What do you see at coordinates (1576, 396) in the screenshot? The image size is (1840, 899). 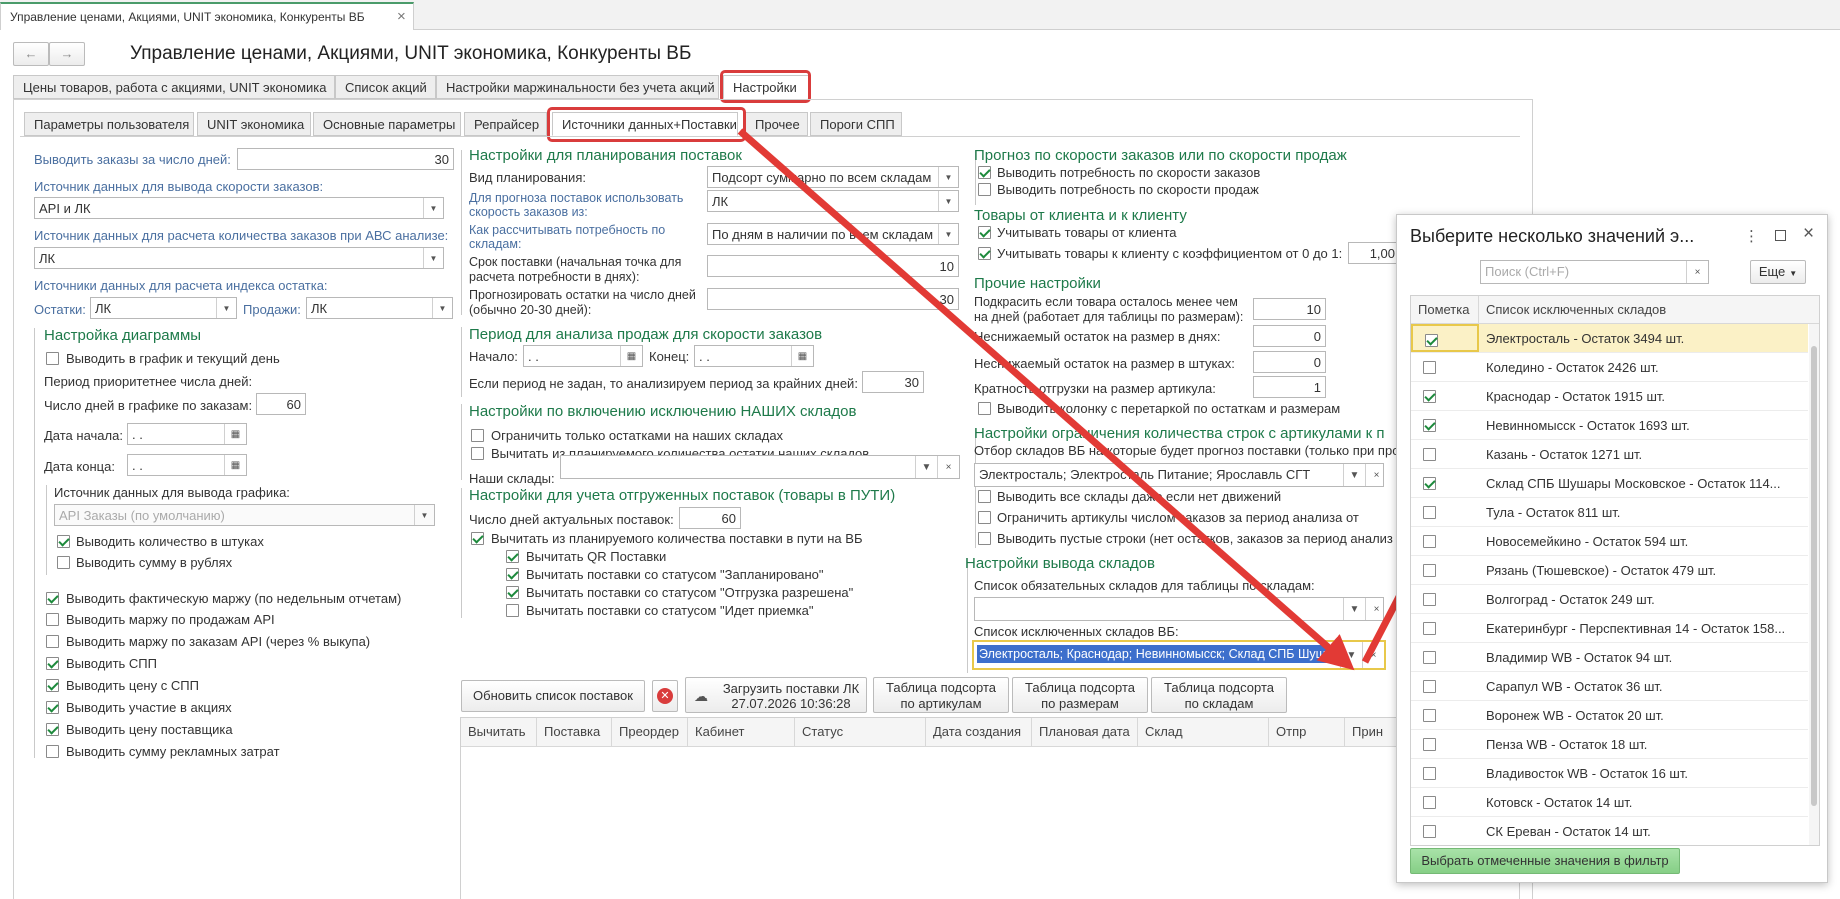 I see `row-label: Краснодар - Остаток 1915 шт.` at bounding box center [1576, 396].